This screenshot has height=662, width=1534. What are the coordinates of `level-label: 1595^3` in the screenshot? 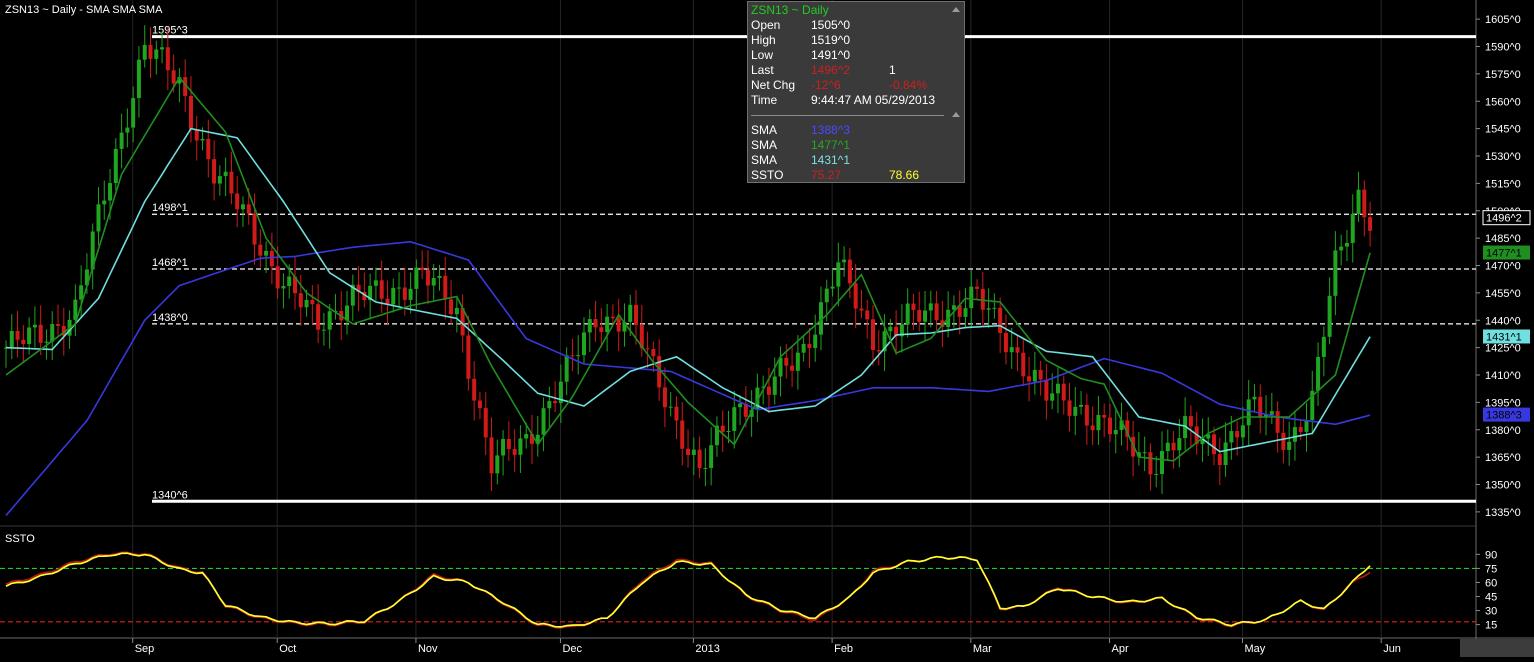 It's located at (170, 31).